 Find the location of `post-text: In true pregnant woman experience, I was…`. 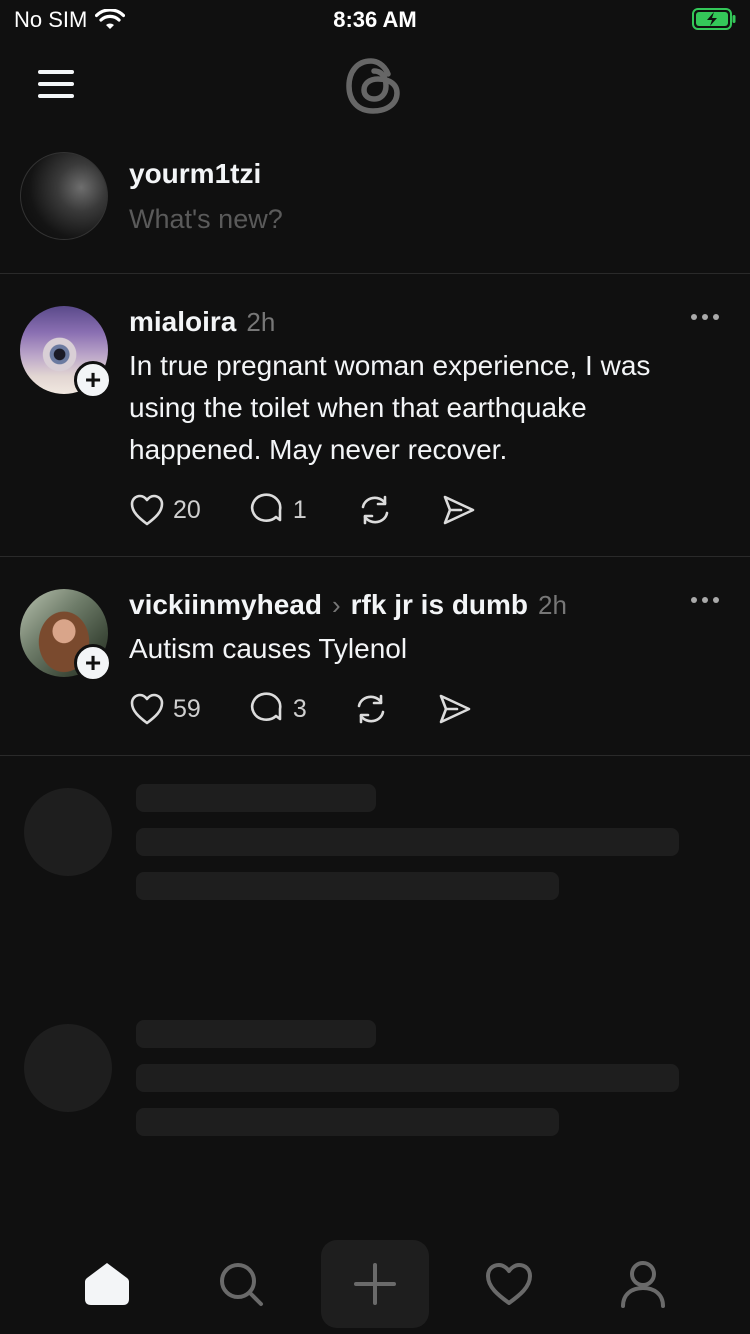

post-text: In true pregnant woman experience, I was… is located at coordinates (390, 407).